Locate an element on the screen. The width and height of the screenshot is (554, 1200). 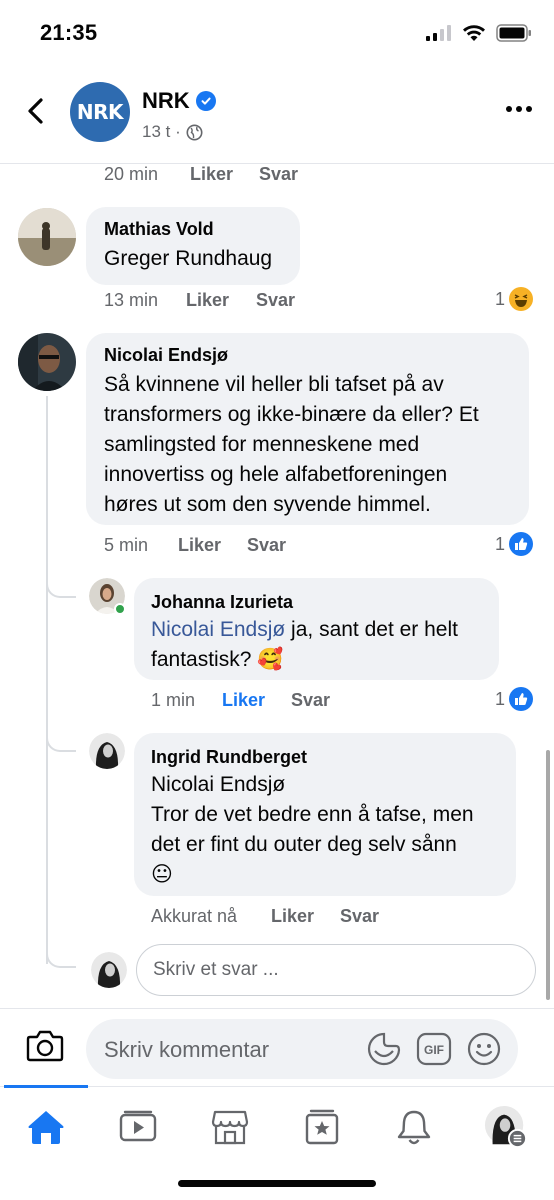
pages-flag-star-icon is located at coordinates (322, 1127).